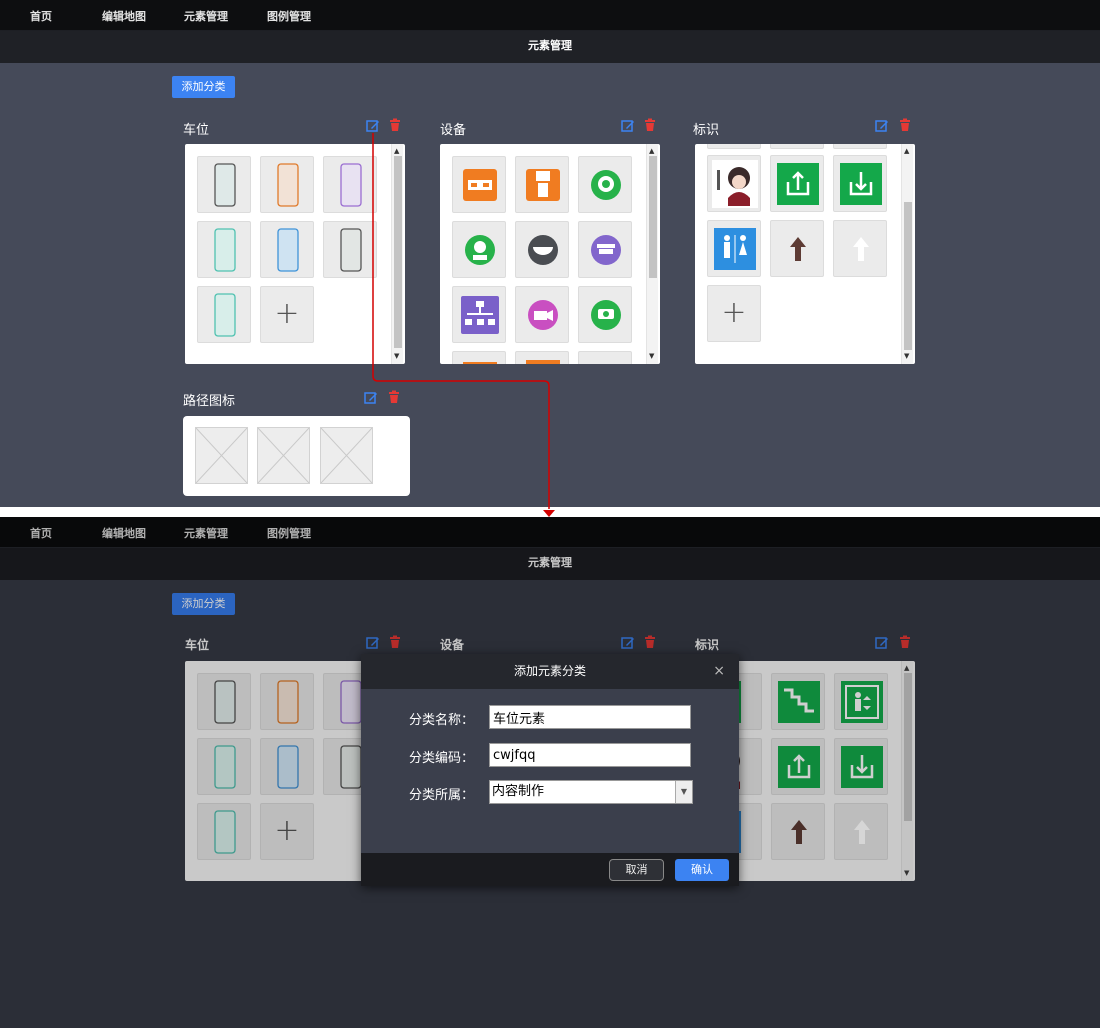  Describe the element at coordinates (463, 325) in the screenshot. I see `annotation-arrow` at that location.